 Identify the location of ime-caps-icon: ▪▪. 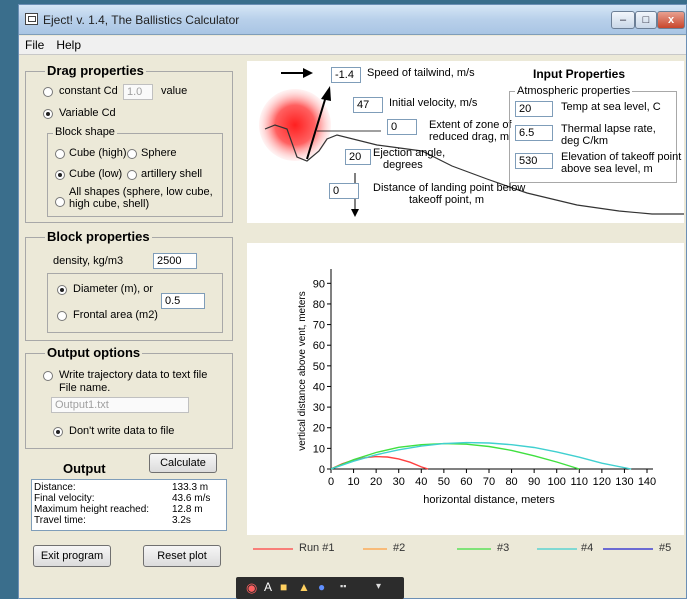
(343, 586).